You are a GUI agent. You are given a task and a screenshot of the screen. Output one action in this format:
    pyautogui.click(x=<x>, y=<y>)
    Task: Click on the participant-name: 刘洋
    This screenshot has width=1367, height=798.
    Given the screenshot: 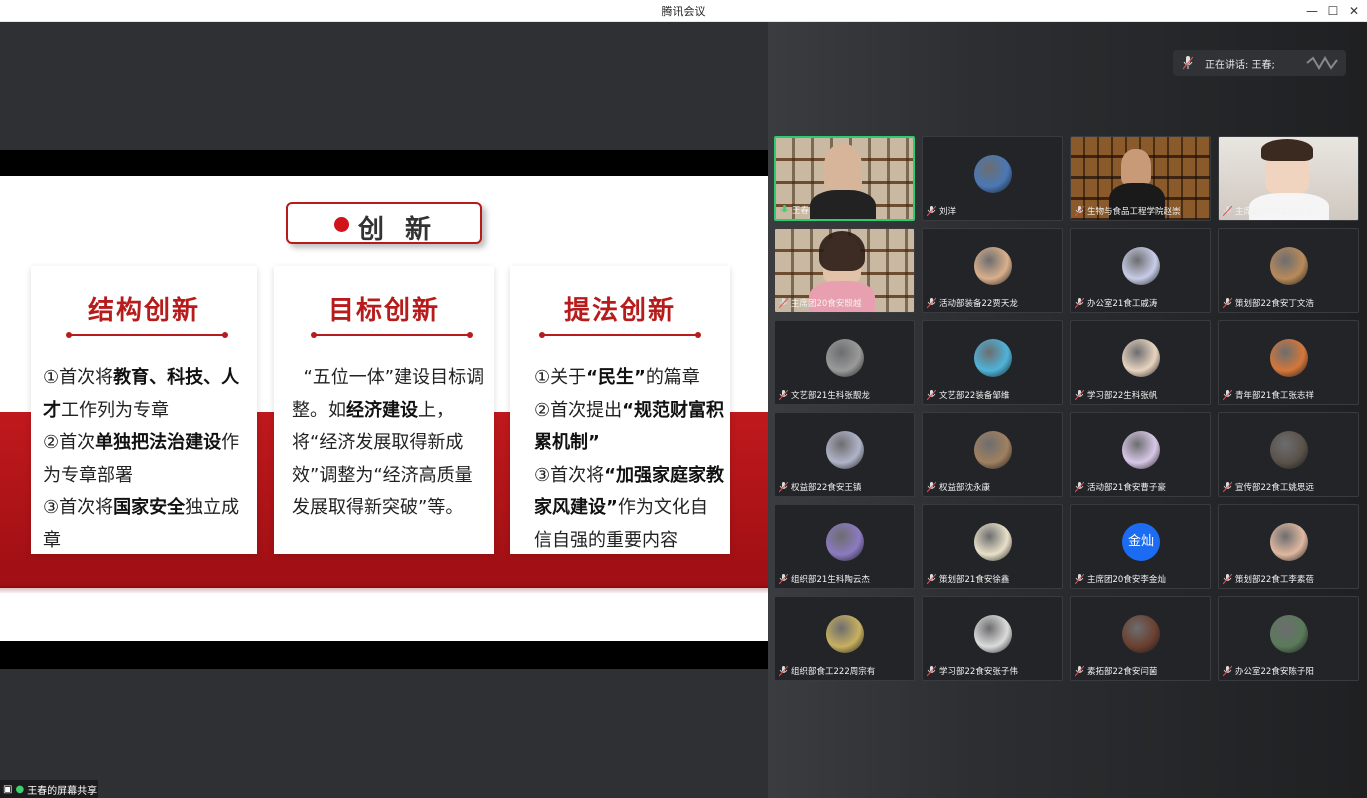 What is the action you would take?
    pyautogui.click(x=941, y=211)
    